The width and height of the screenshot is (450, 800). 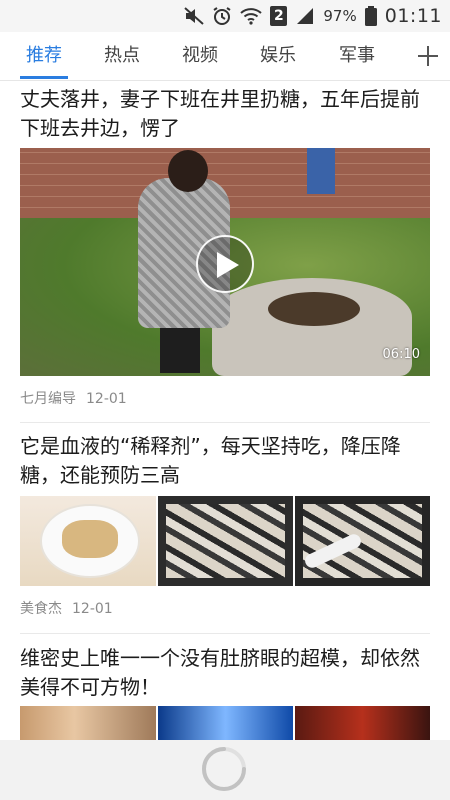 I want to click on loading-spinner-icon, so click(x=224, y=769).